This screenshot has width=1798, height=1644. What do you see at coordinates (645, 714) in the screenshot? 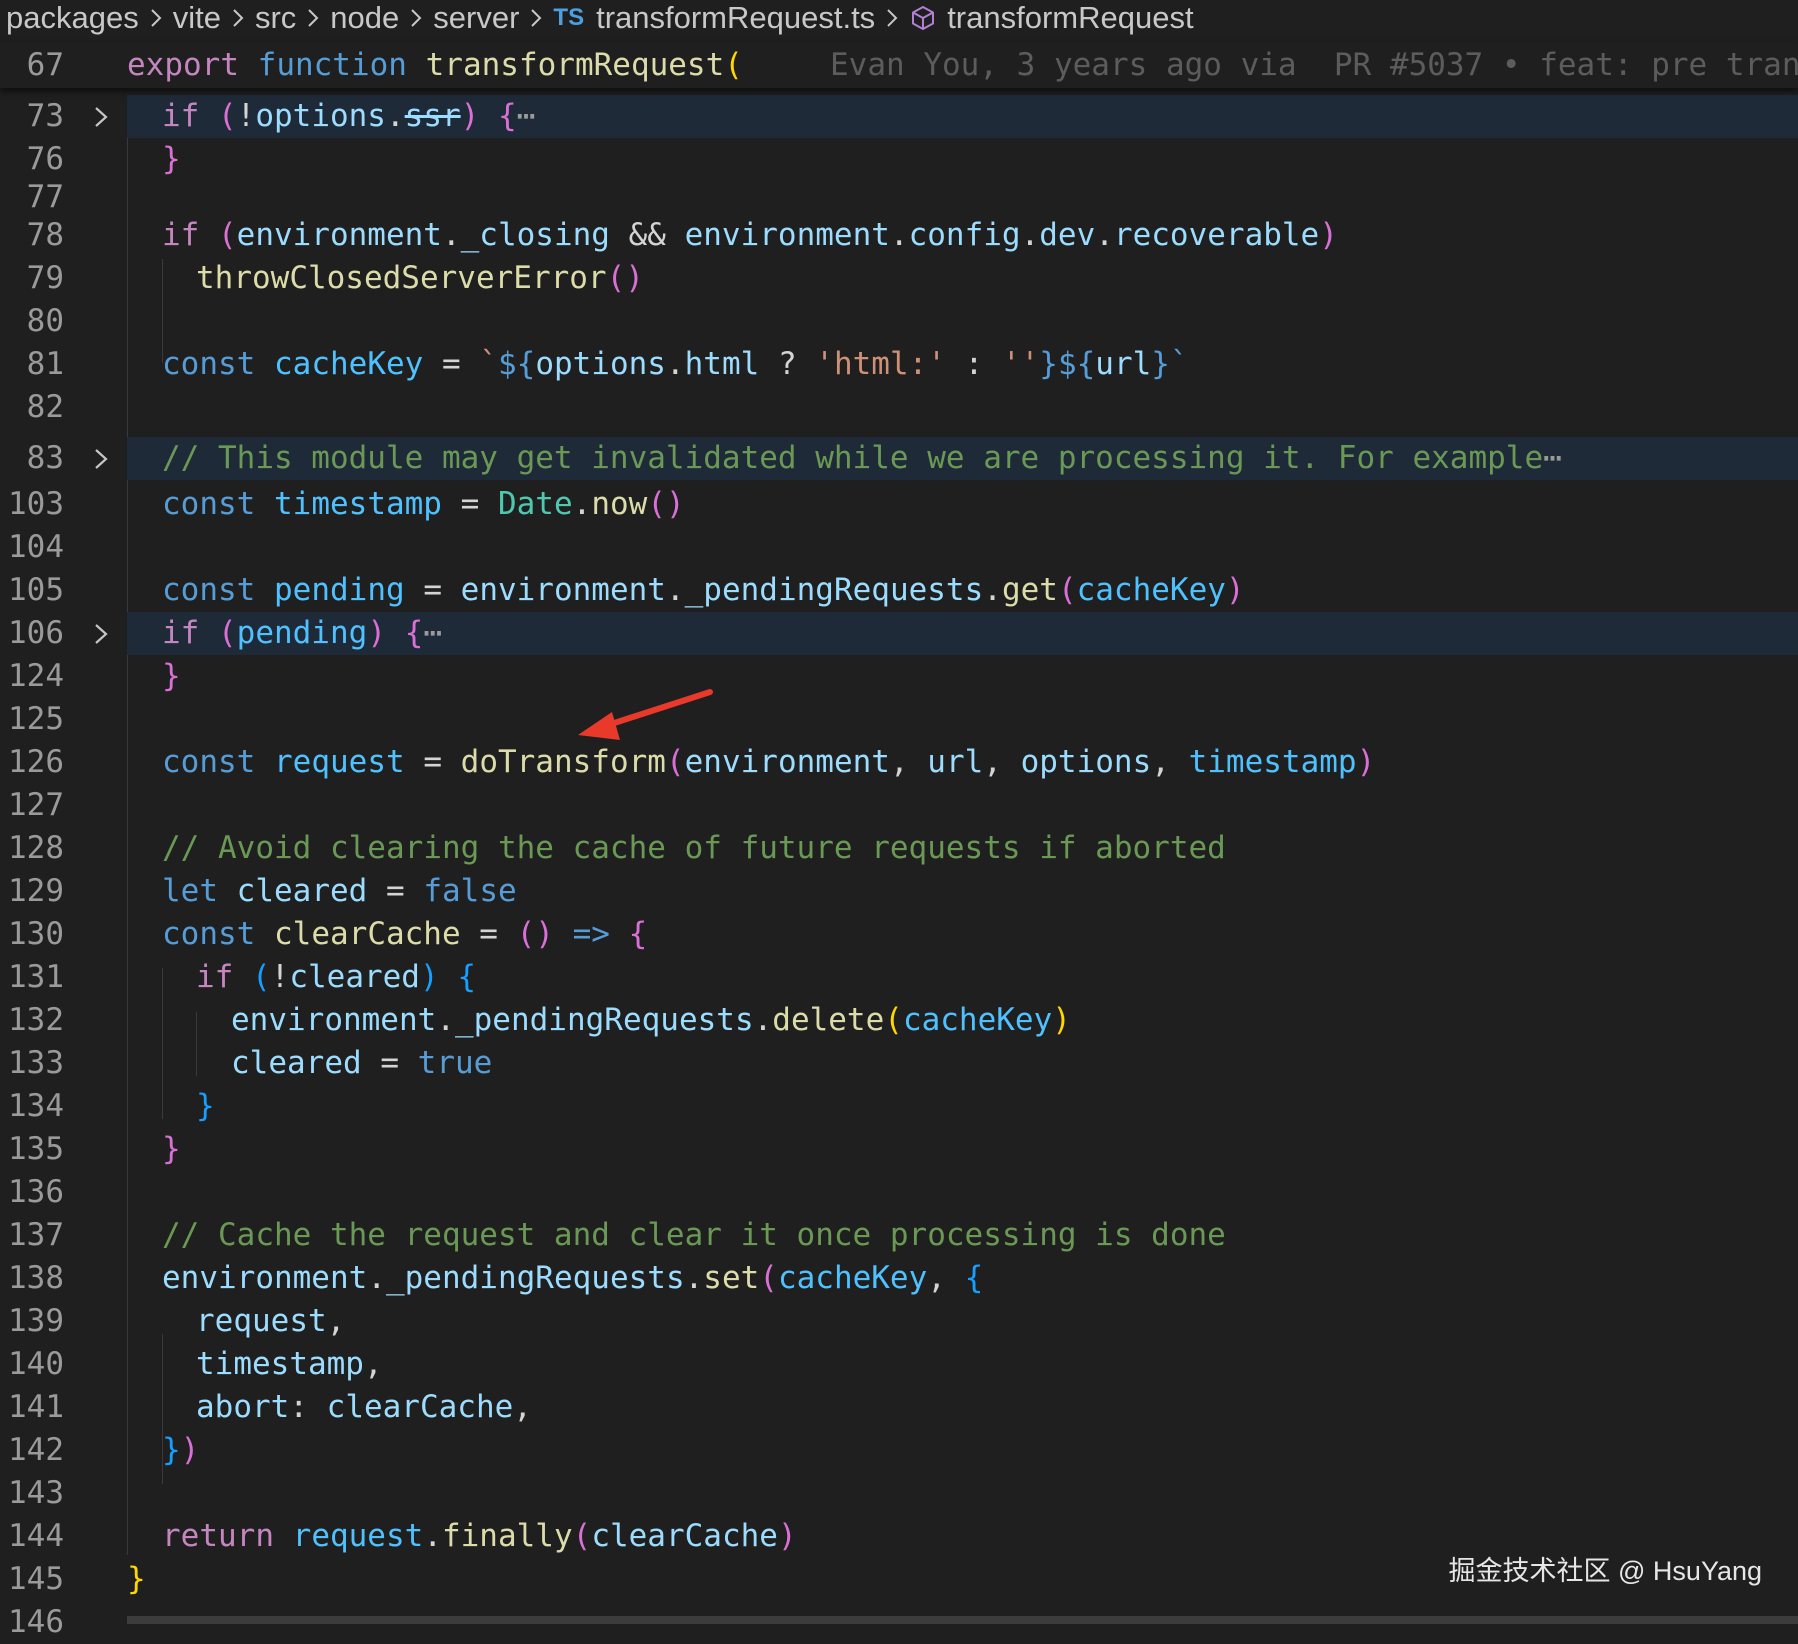
I see `annotation-arrow-icon` at bounding box center [645, 714].